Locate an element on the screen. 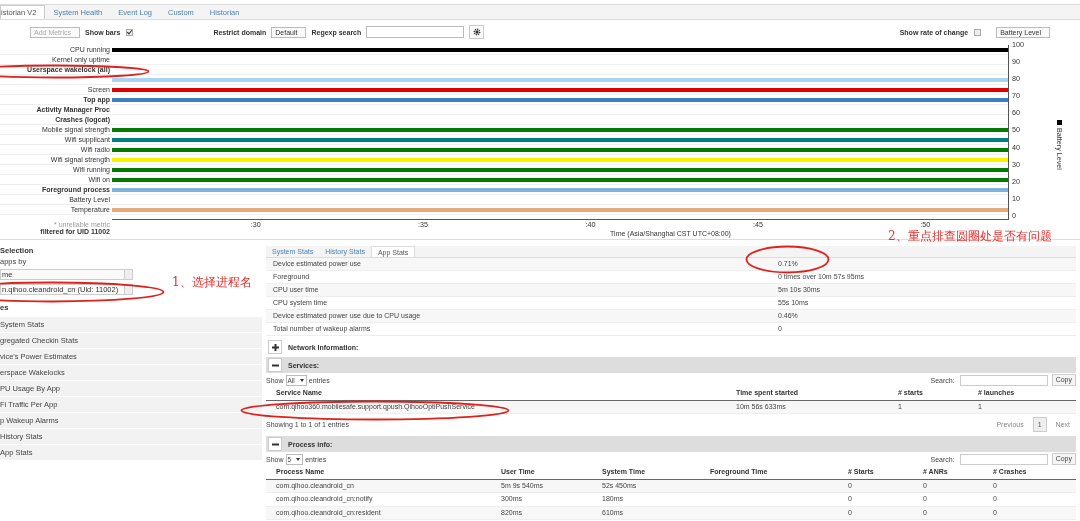 Image resolution: width=1080 pixels, height=521 pixels. annotation-note: 1、选择进程名 is located at coordinates (212, 282).